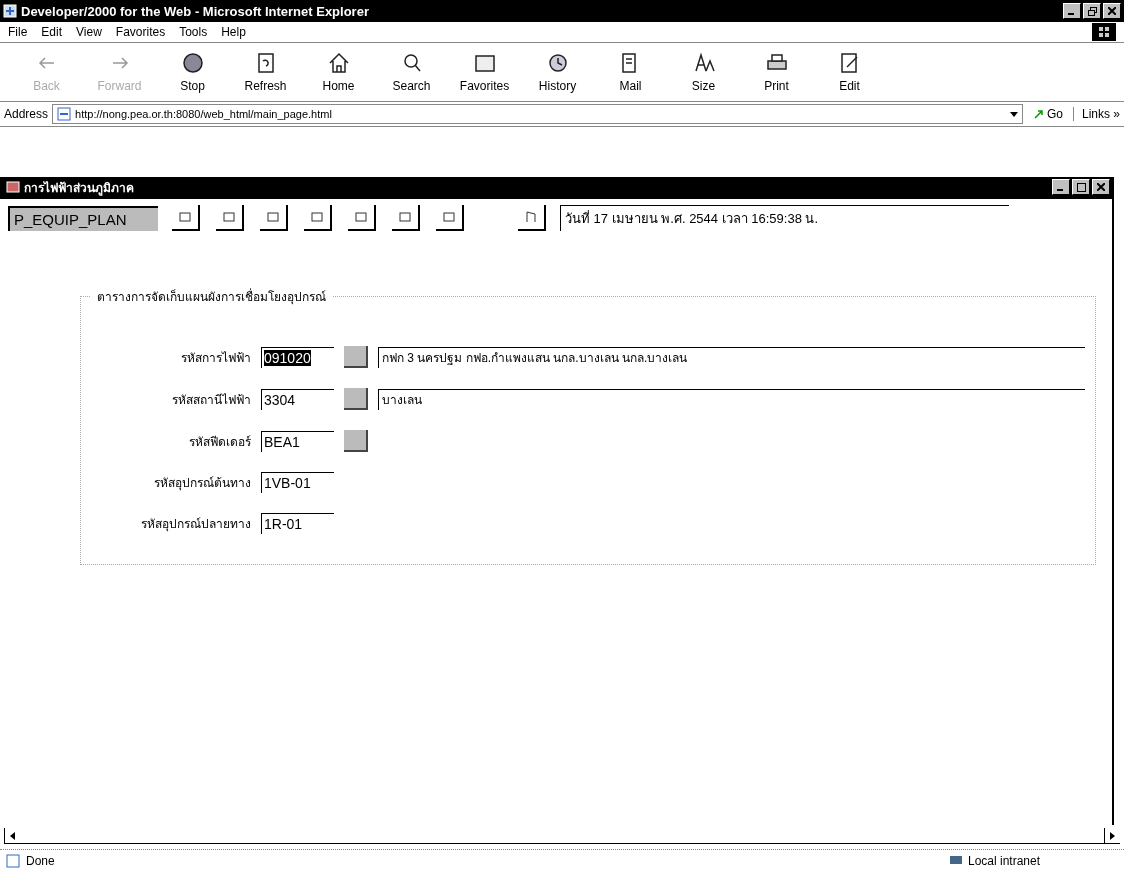 Image resolution: width=1124 pixels, height=872 pixels. I want to click on right-arrow-icon, so click(1112, 835).